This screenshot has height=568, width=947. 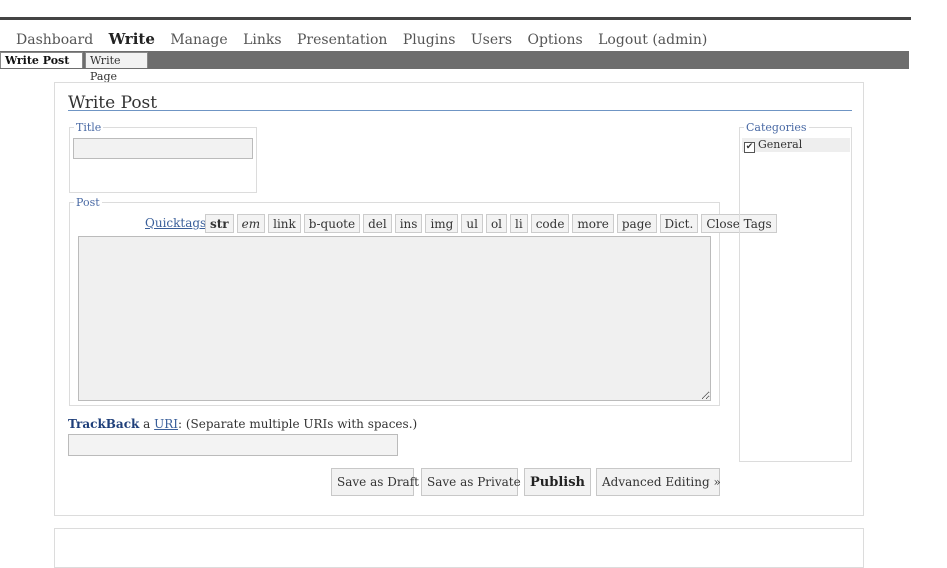 What do you see at coordinates (455, 18) in the screenshot?
I see `top-border` at bounding box center [455, 18].